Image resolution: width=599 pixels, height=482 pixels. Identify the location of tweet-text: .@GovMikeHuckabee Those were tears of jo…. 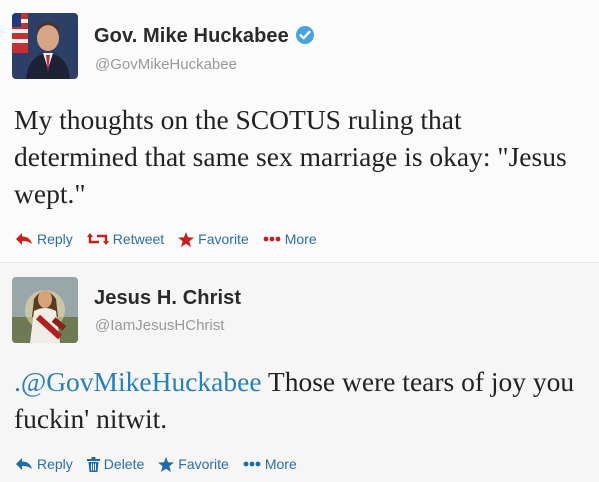
(296, 400).